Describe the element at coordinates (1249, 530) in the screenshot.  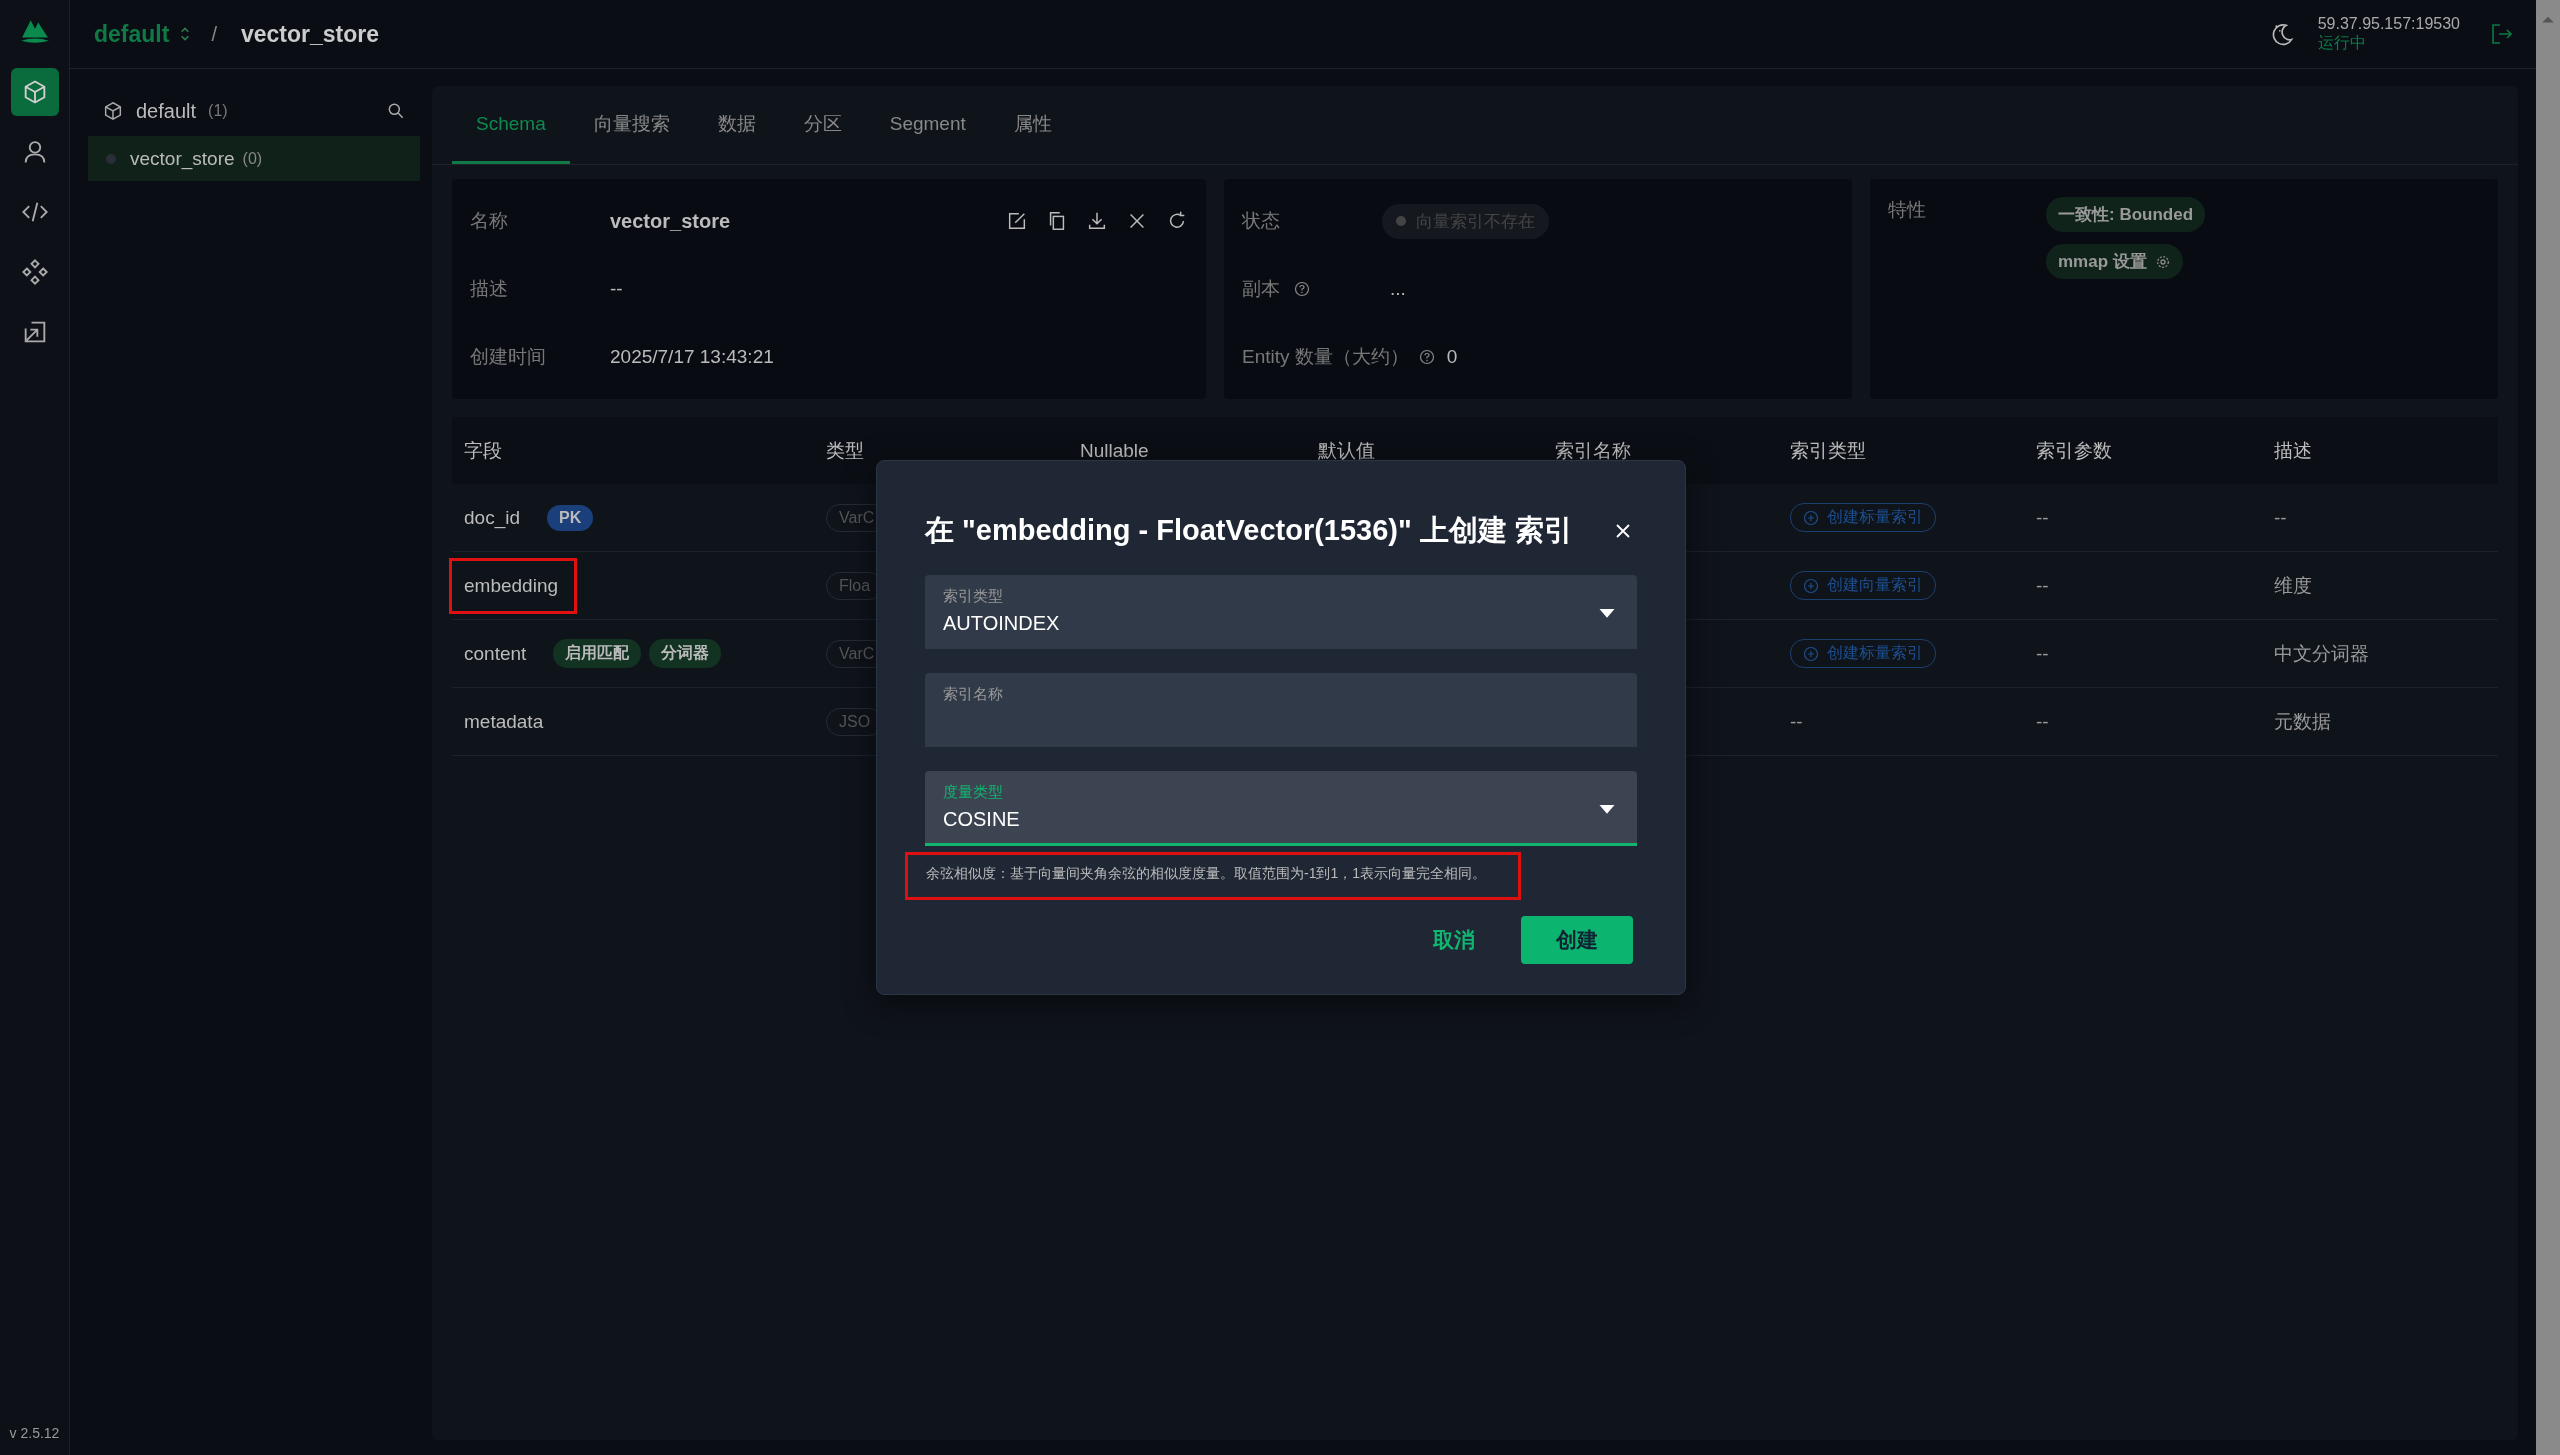
I see `dialog-title: 在 "embedding - FloatVector(1536)" 上创建 索引` at that location.